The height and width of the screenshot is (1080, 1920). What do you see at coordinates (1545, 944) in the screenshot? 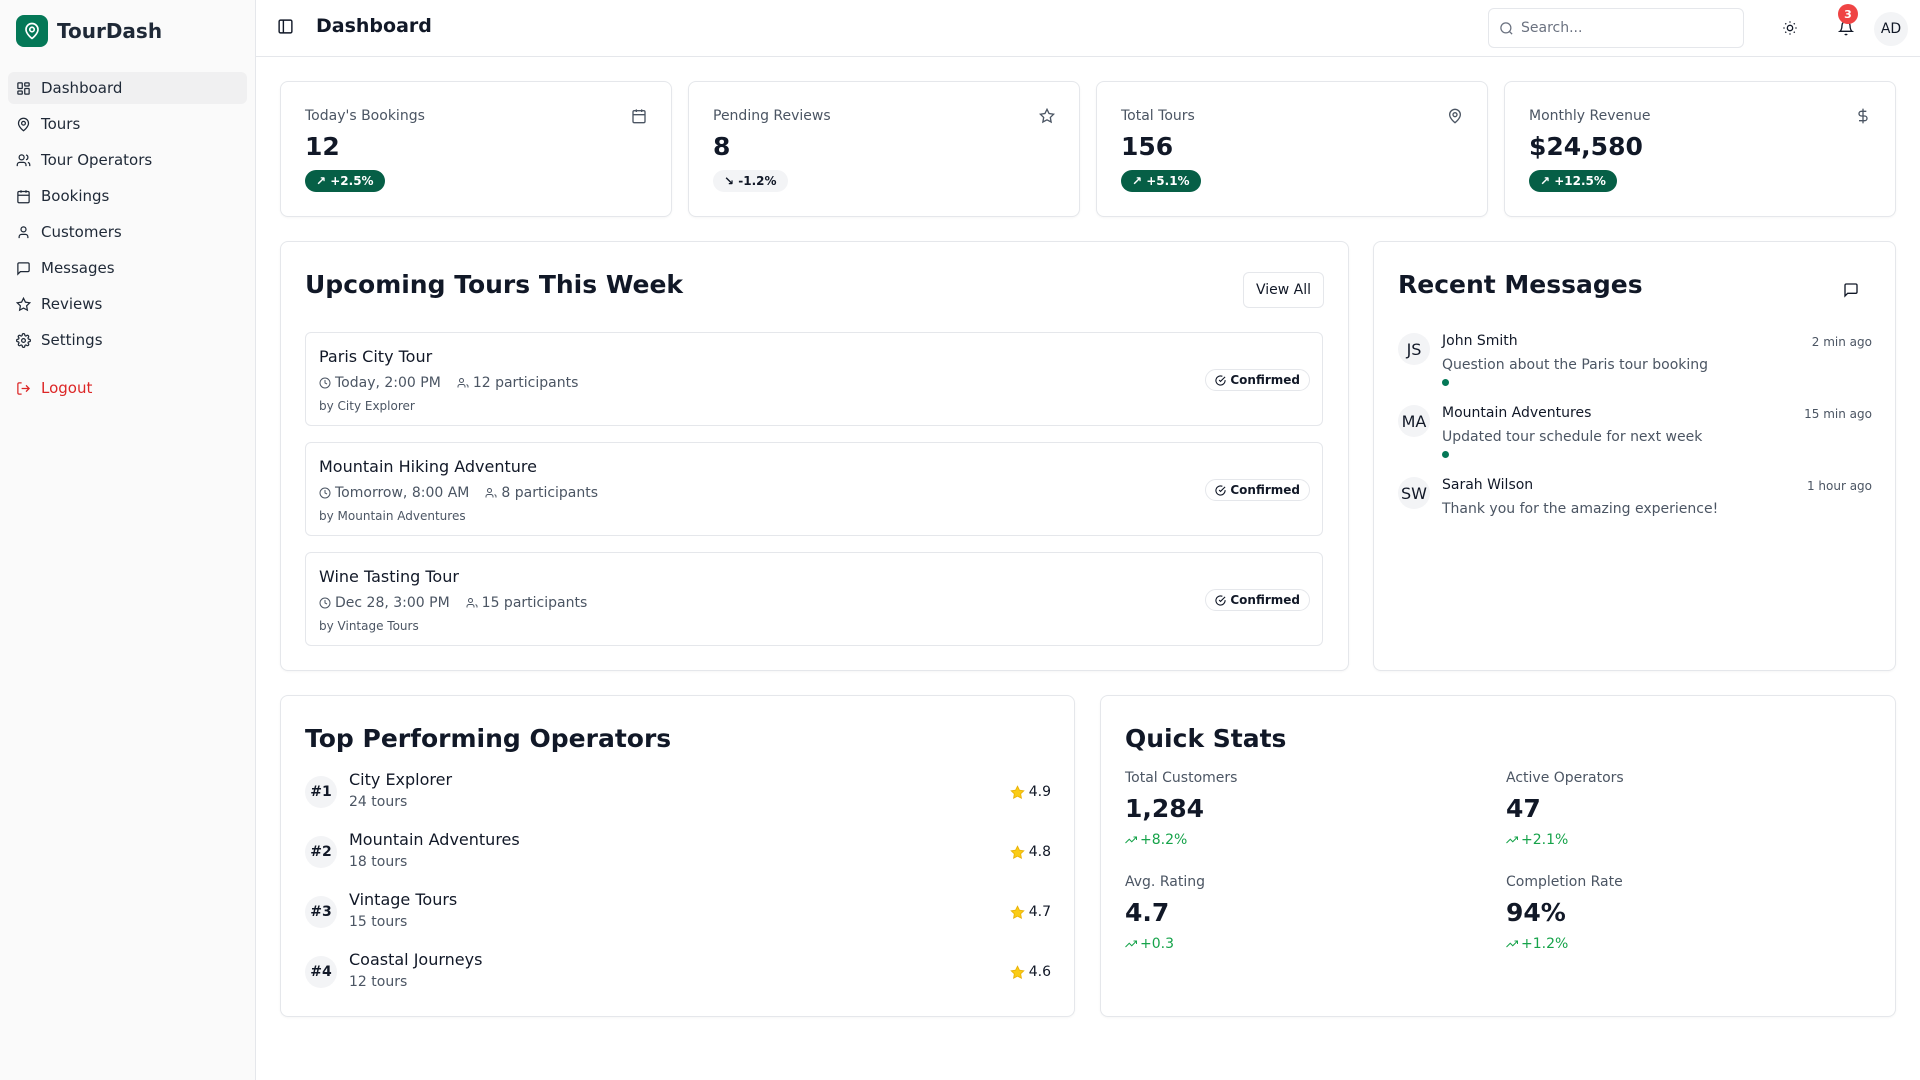
I see `quick-stat-delta-value: +1.2%` at bounding box center [1545, 944].